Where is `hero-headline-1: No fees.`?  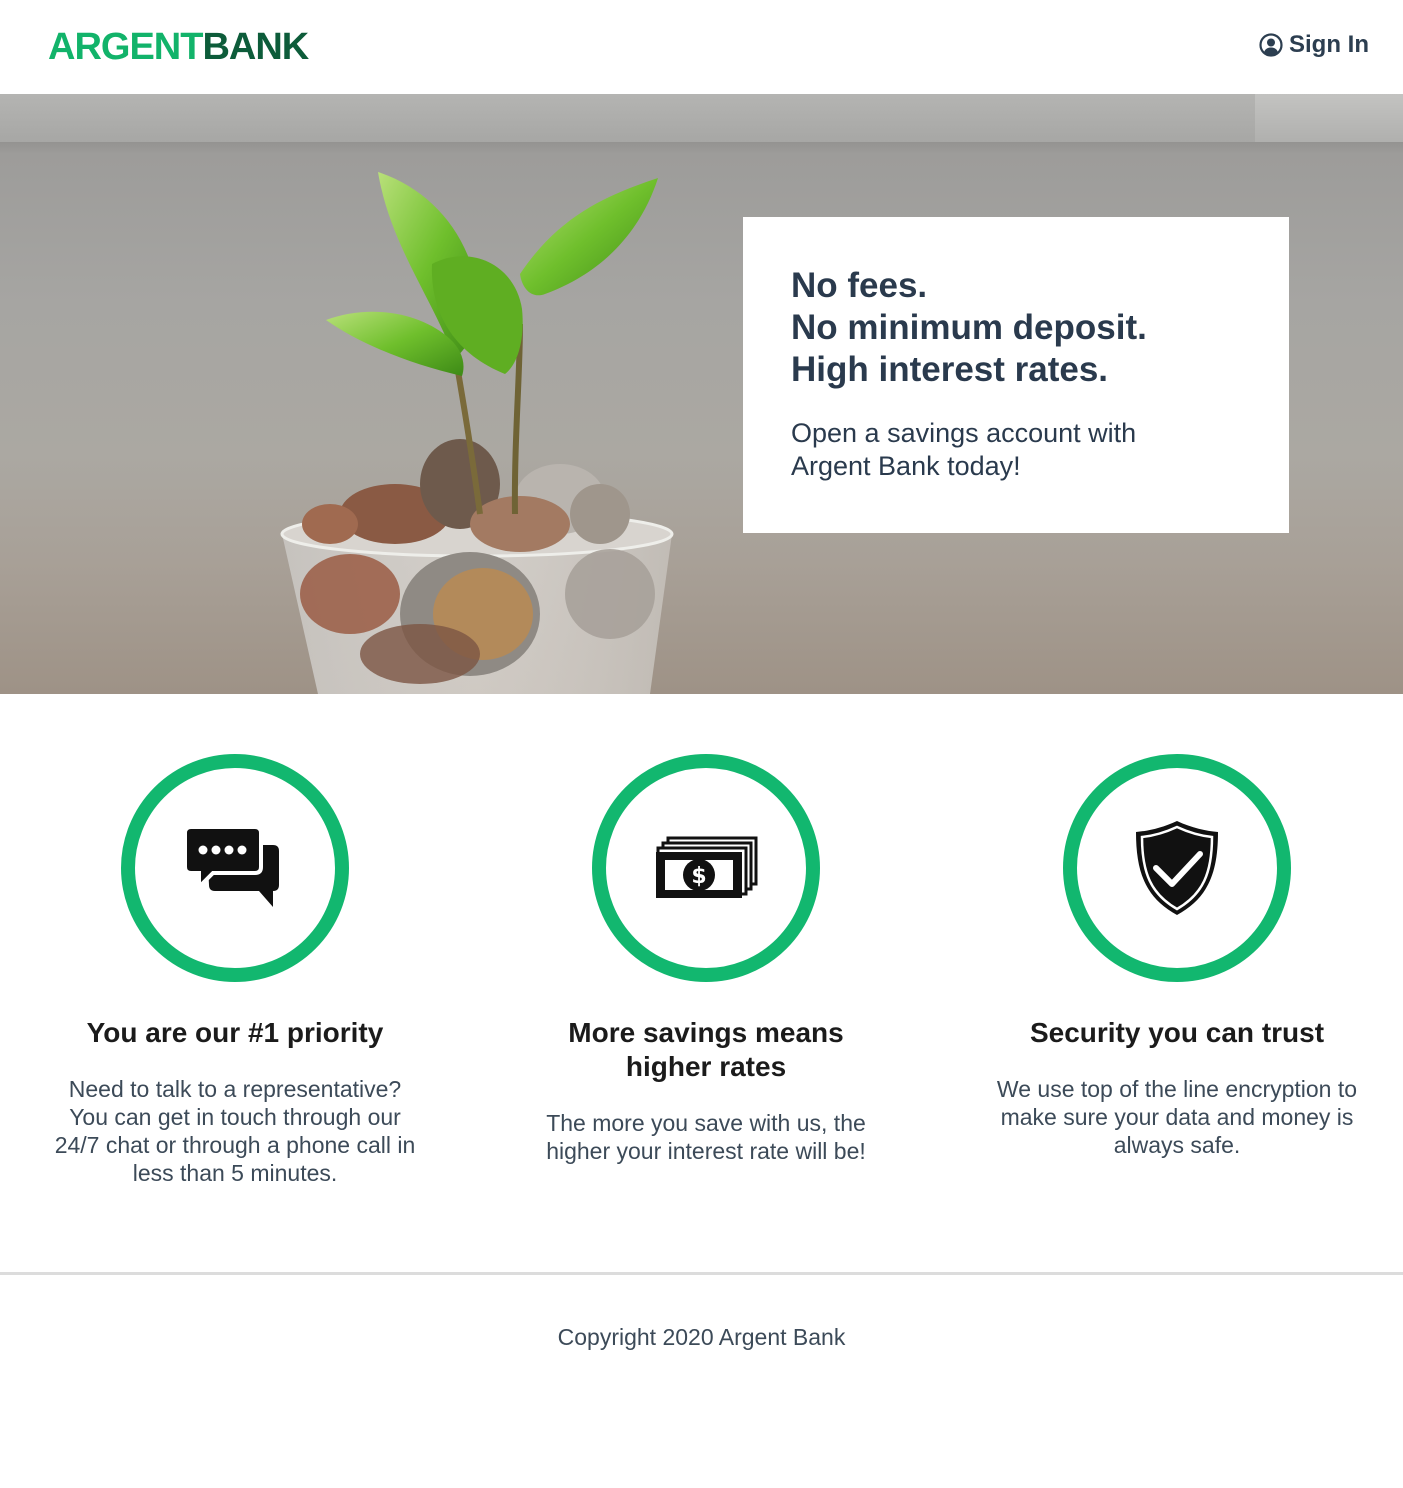
hero-headline-1: No fees. is located at coordinates (859, 285).